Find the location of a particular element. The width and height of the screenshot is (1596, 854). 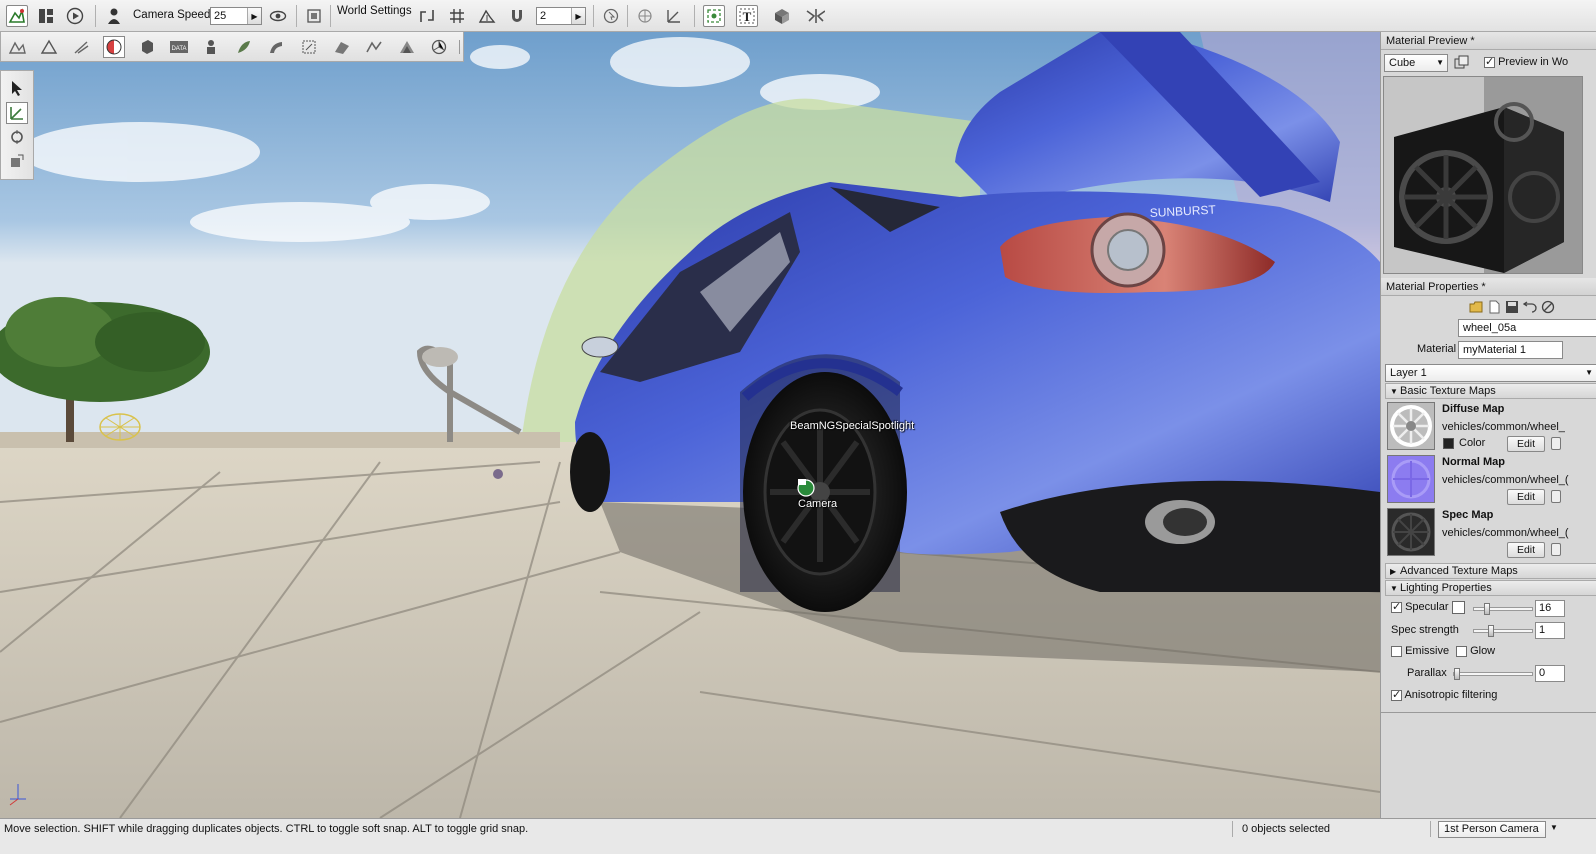

diffuse-map-path: vehicles/common/wheel_ is located at coordinates (1503, 427).